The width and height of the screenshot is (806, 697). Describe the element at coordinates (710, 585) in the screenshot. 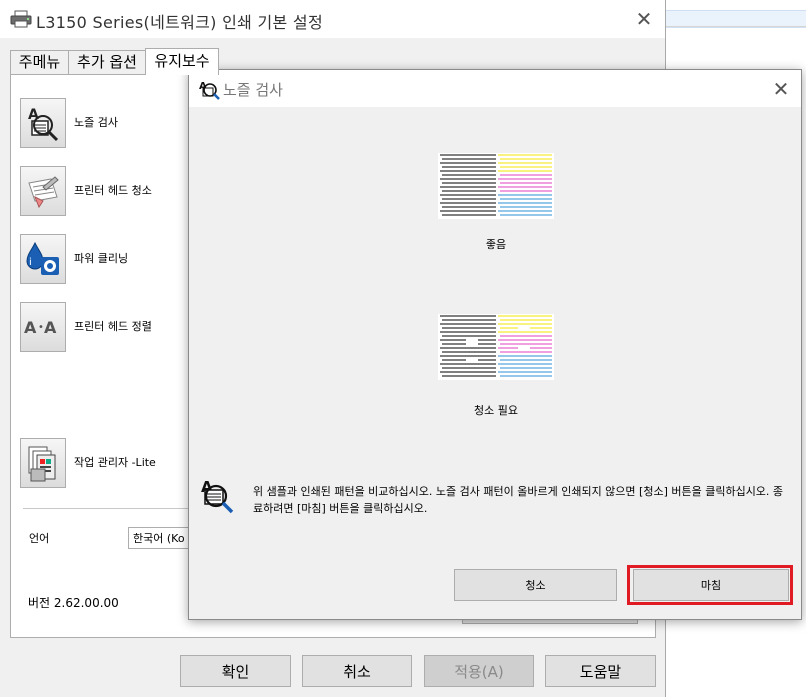

I see `finish-button-highlight` at that location.